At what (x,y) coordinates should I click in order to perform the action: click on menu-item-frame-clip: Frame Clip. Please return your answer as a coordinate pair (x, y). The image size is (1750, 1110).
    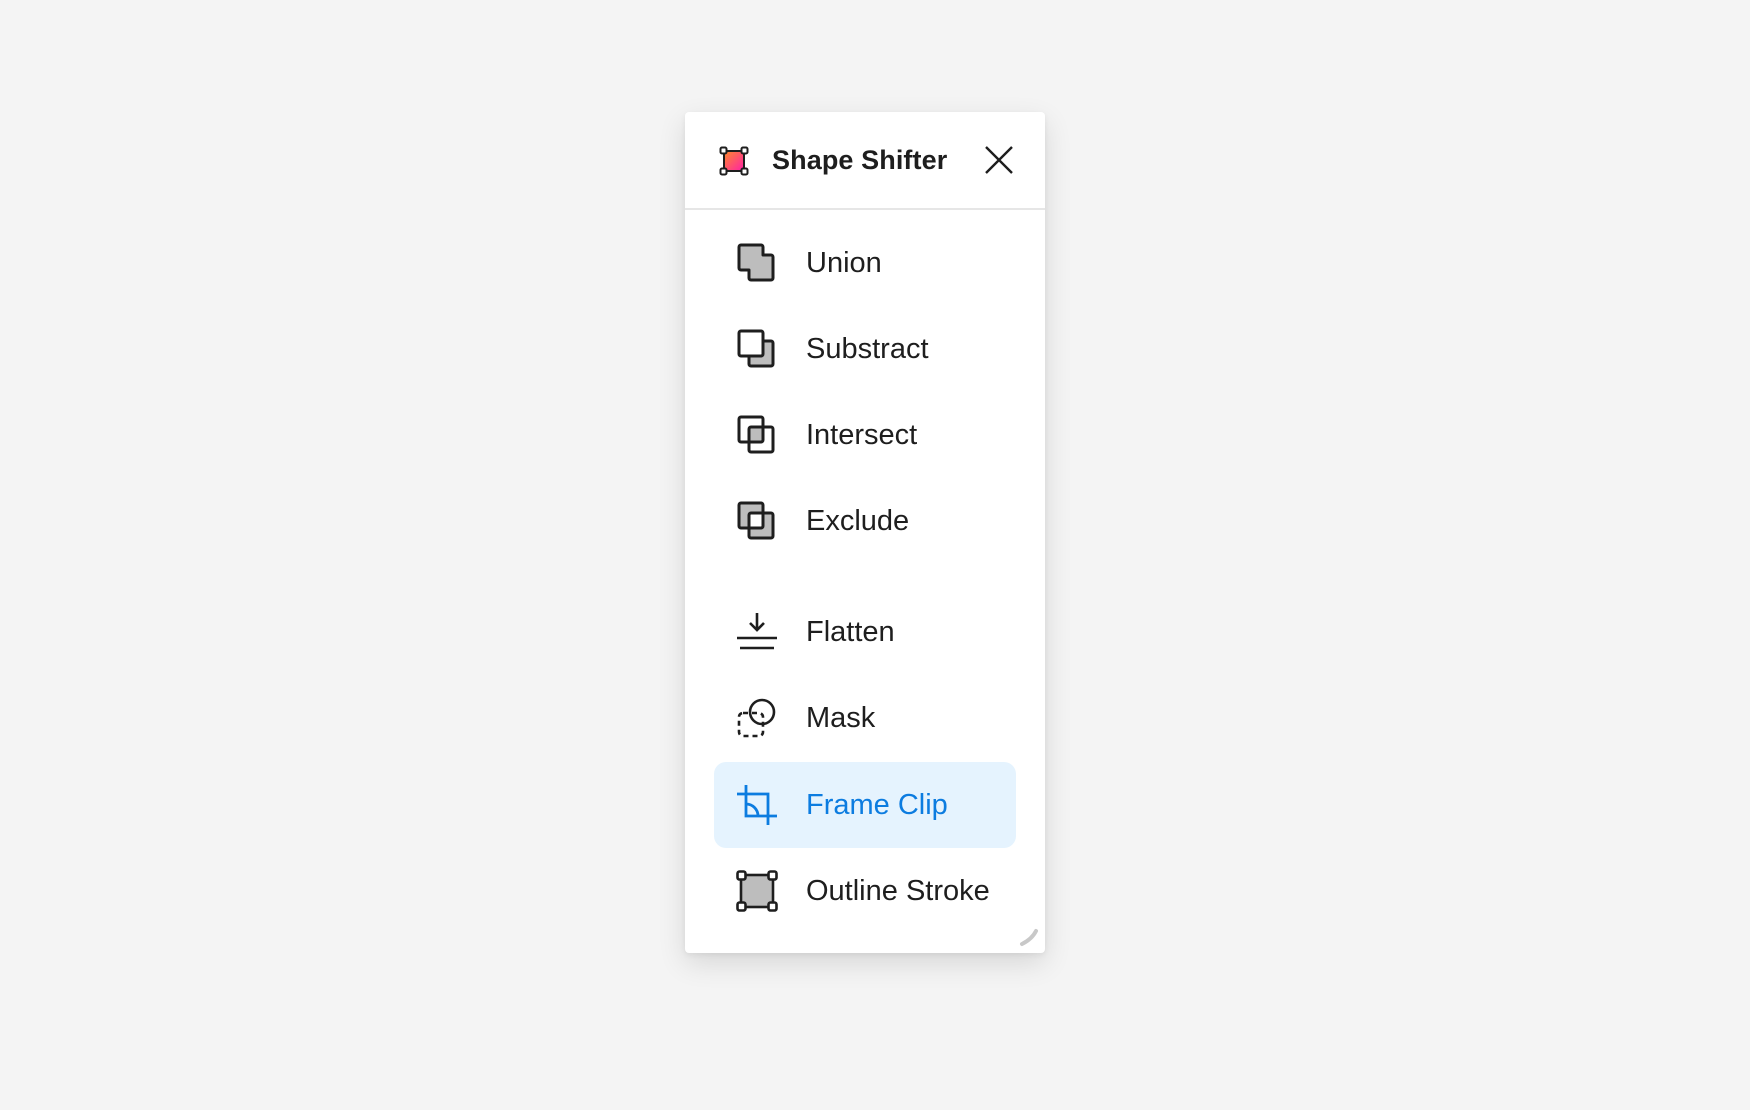
    Looking at the image, I should click on (865, 805).